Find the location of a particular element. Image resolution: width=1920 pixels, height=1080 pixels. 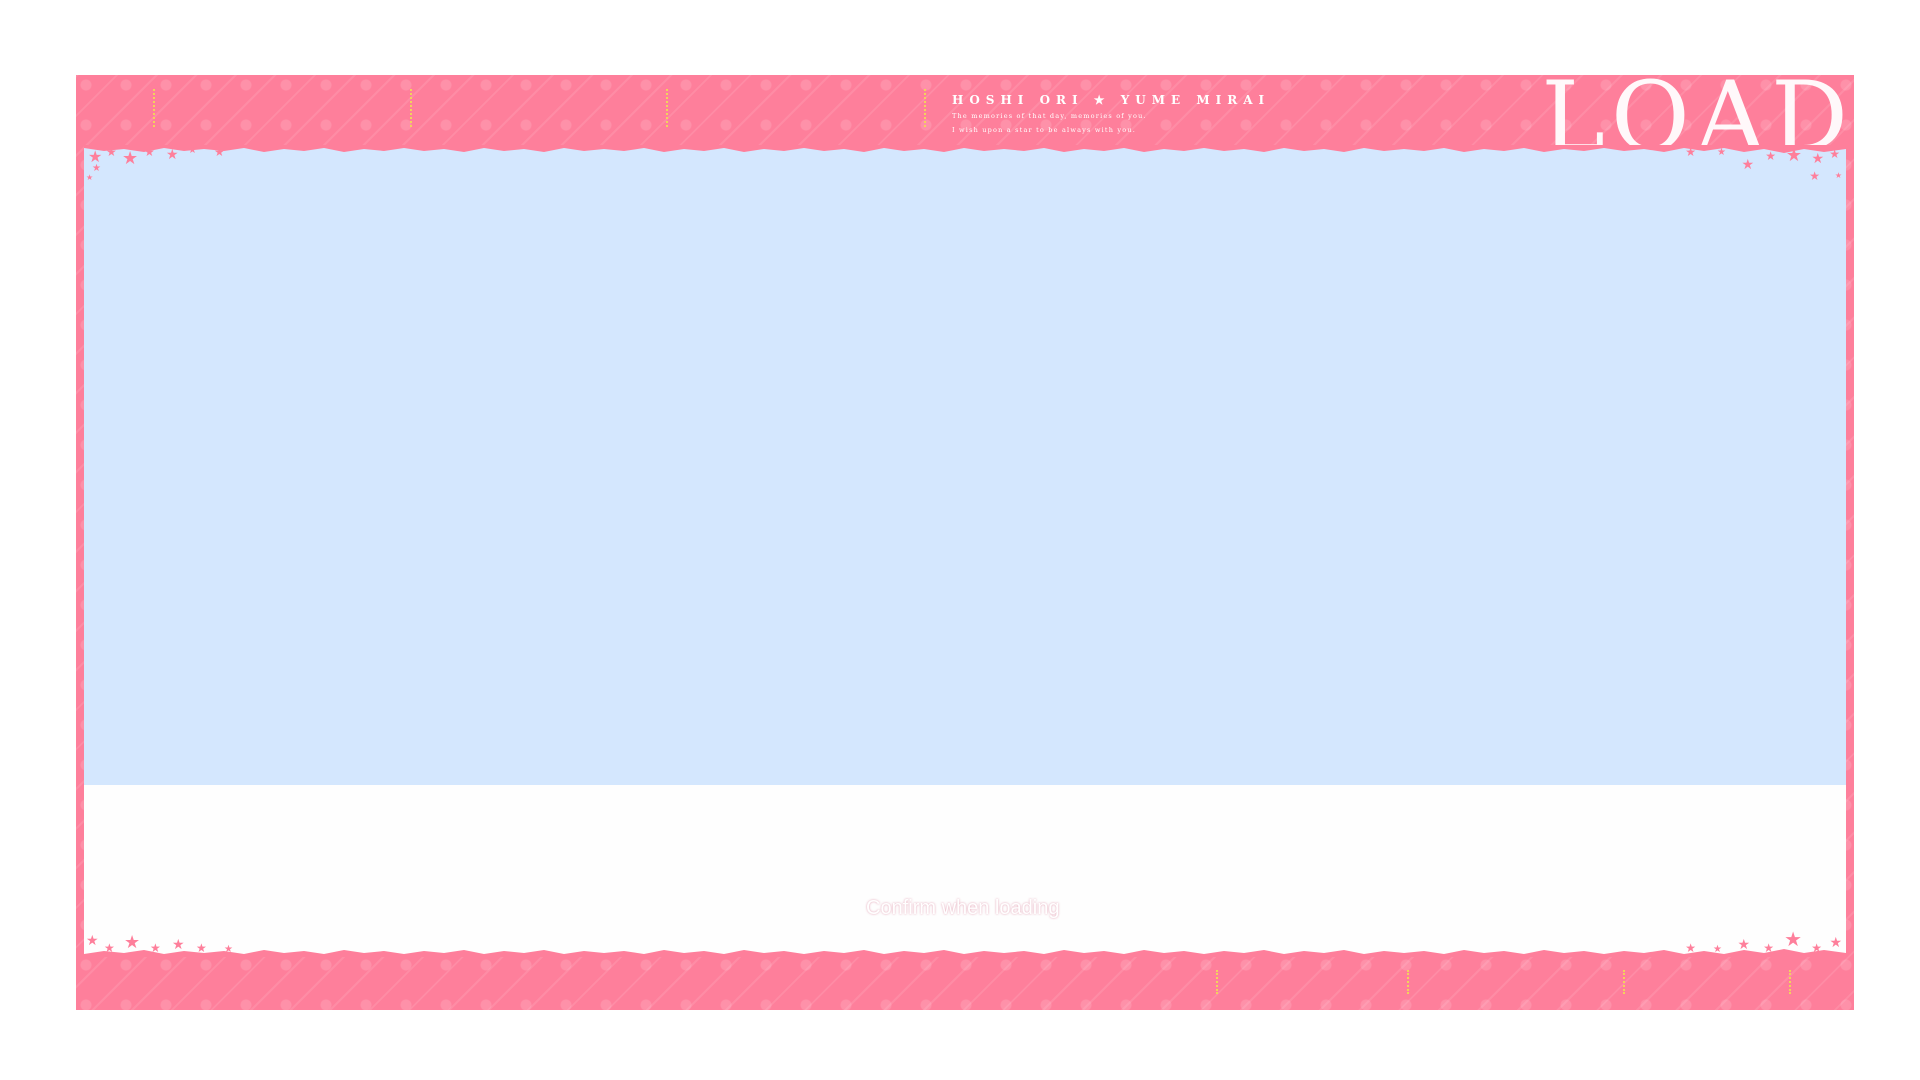

save-info-panel is located at coordinates (965, 871).